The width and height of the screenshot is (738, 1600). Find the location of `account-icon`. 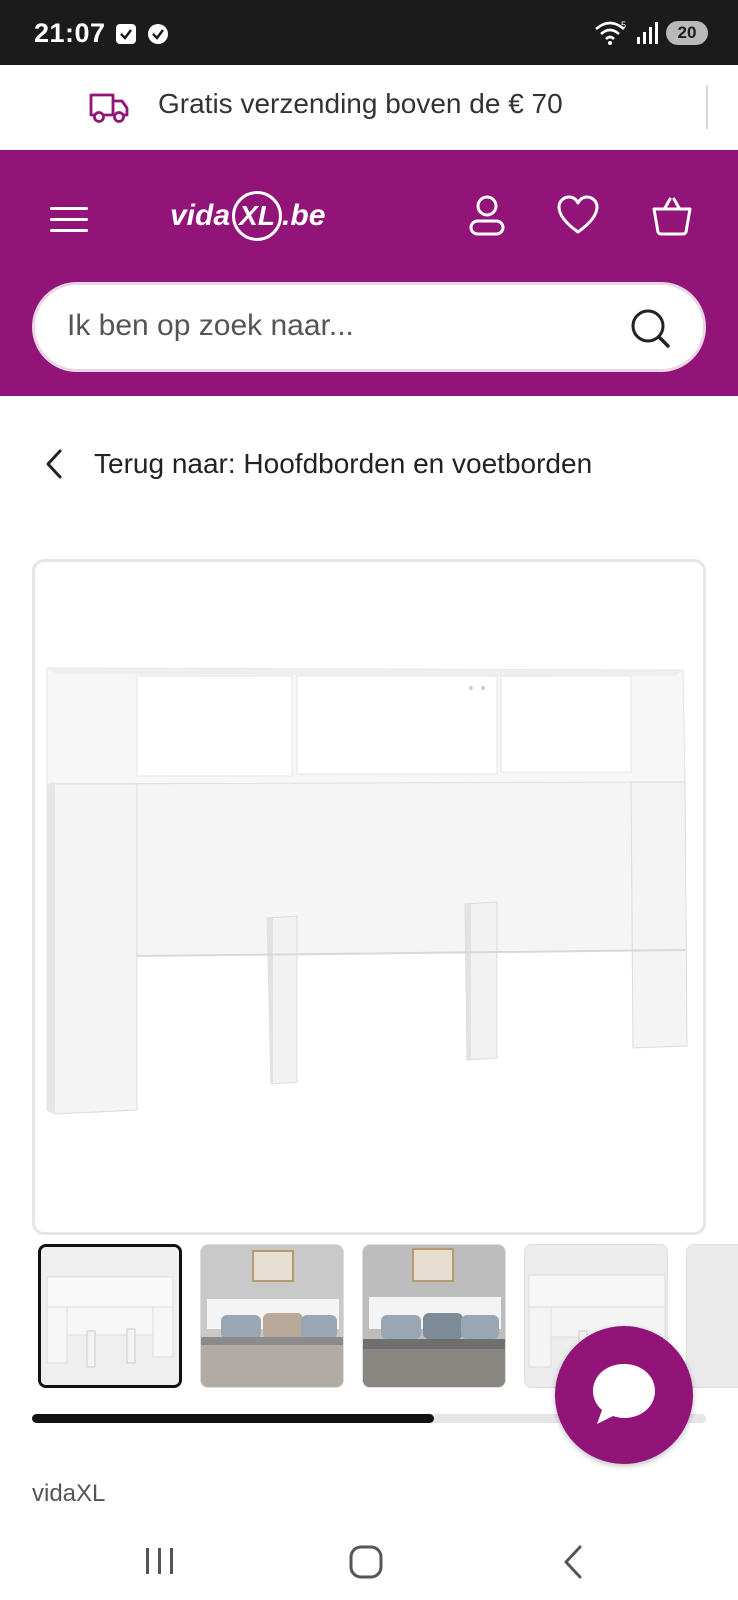

account-icon is located at coordinates (487, 216).